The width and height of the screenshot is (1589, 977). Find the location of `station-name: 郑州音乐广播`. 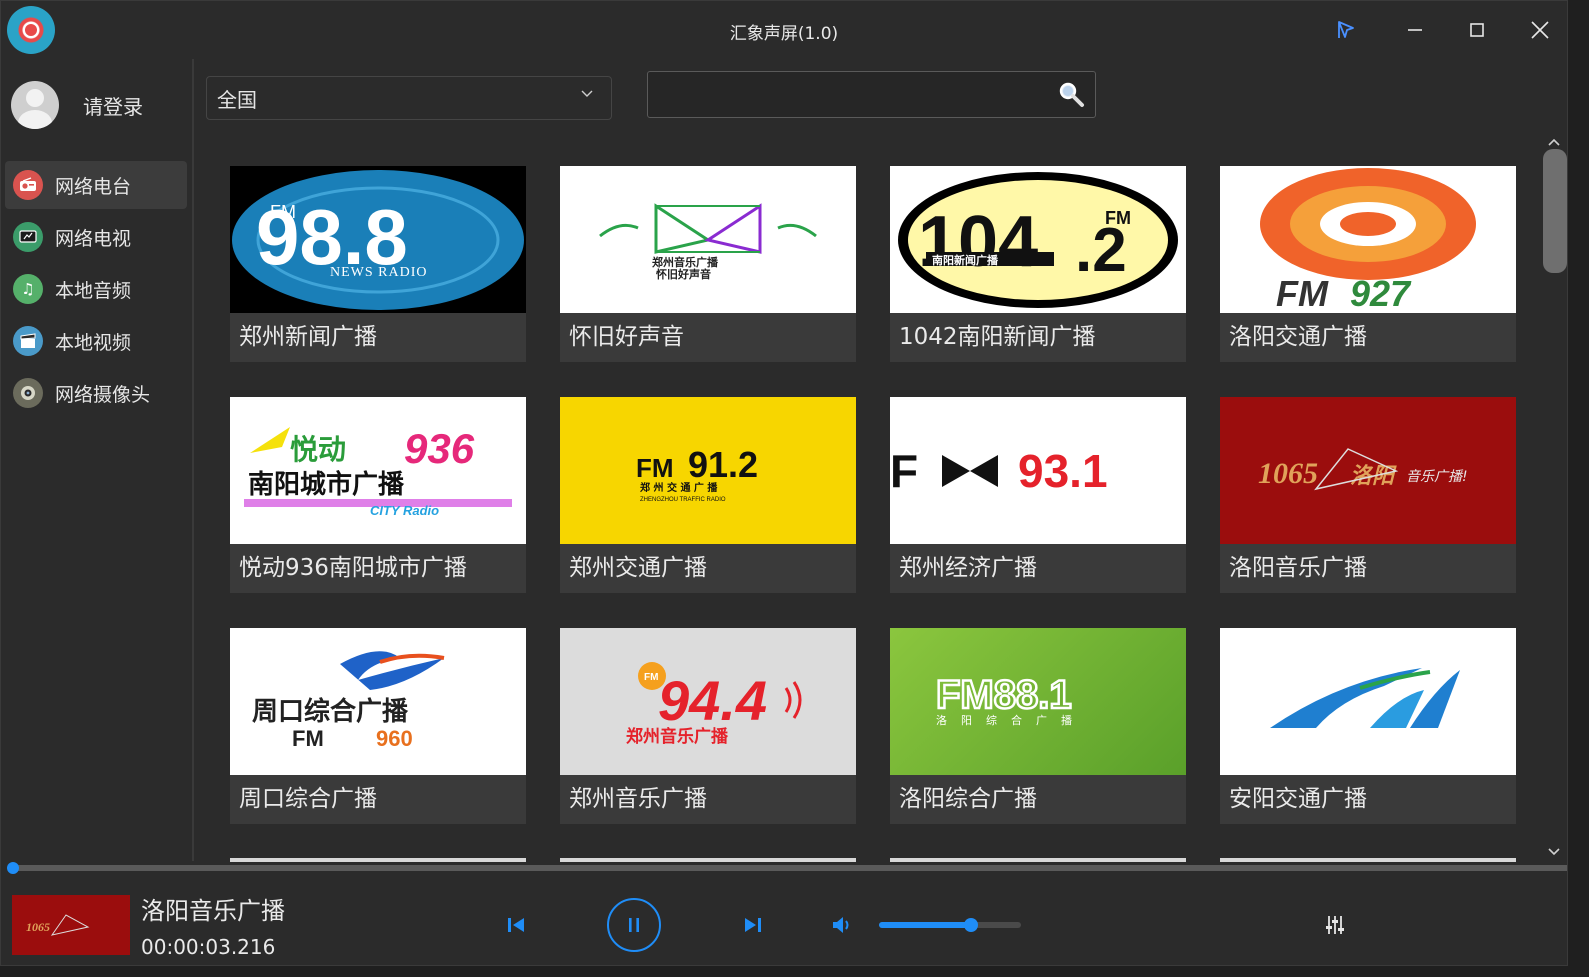

station-name: 郑州音乐广播 is located at coordinates (708, 799).